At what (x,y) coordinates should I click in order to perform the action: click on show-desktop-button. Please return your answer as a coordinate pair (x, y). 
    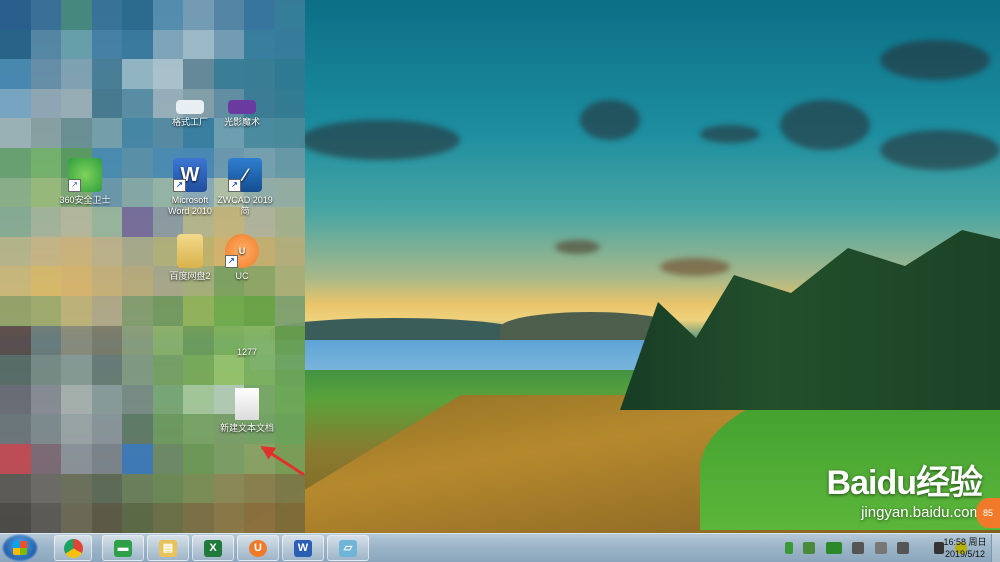
    Looking at the image, I should click on (995, 548).